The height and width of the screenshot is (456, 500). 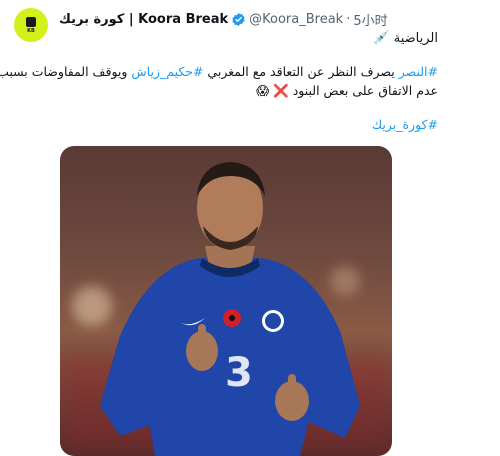 I want to click on category-line: الرياضية 💉, so click(x=405, y=38).